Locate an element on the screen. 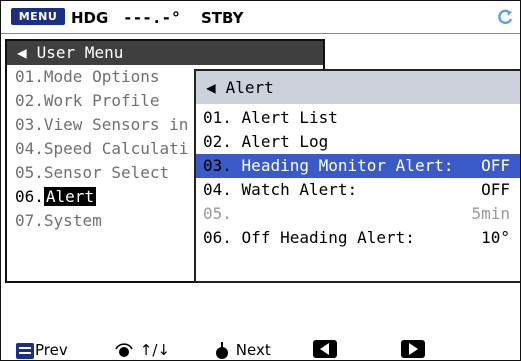  alert-item-label: Alert Log is located at coordinates (285, 141).